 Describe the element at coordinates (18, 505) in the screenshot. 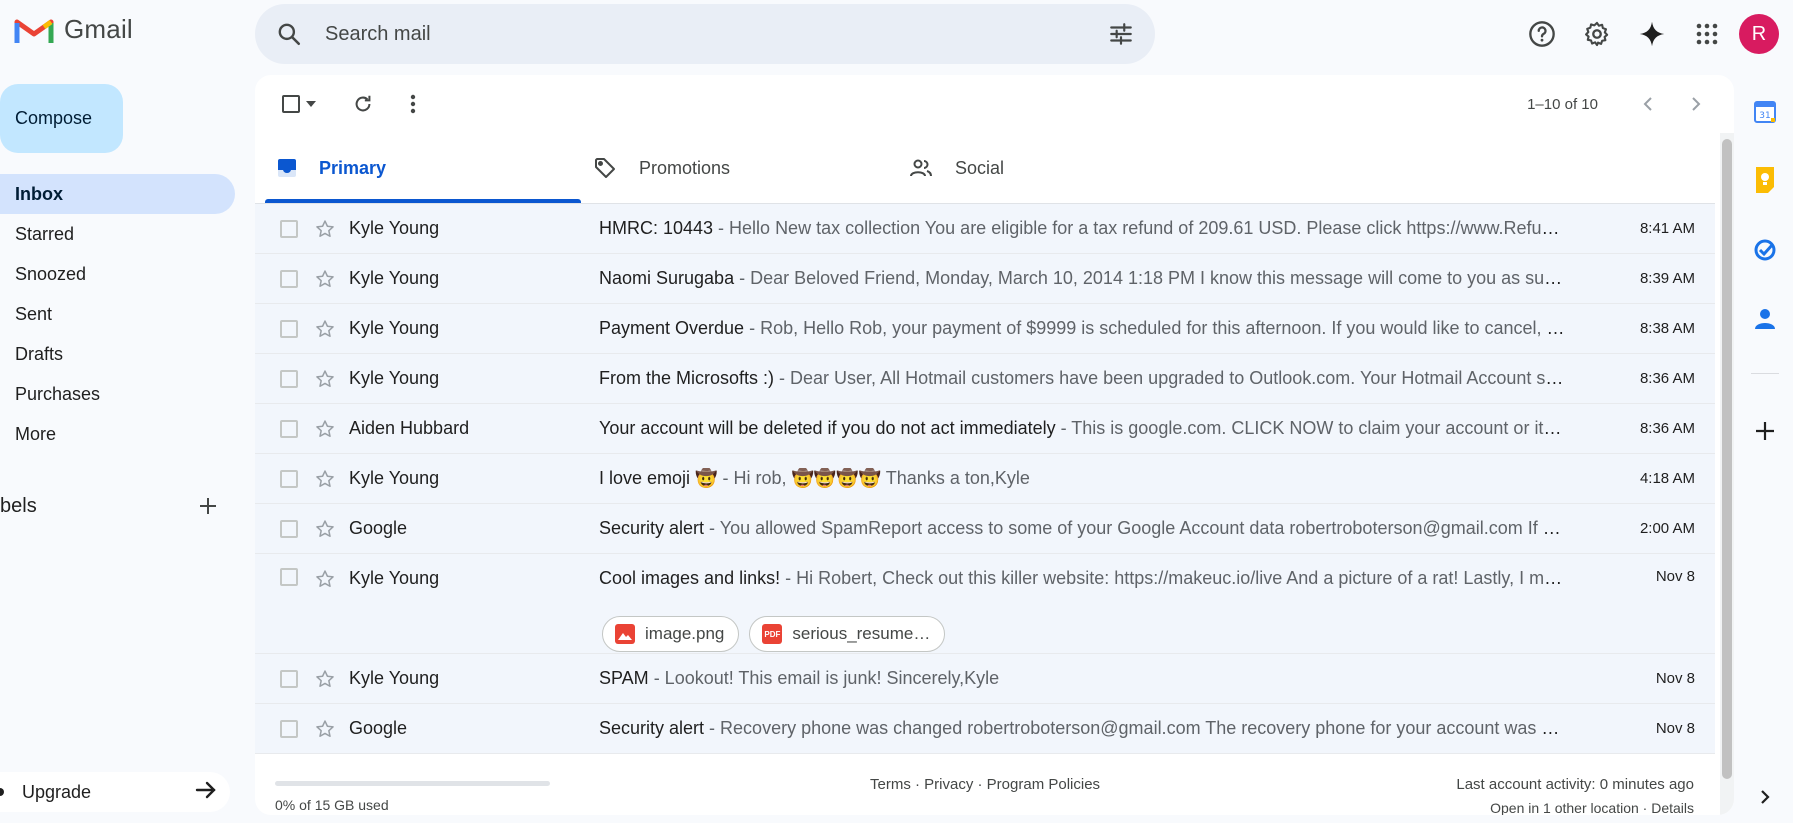

I see `labels-title: bels` at that location.